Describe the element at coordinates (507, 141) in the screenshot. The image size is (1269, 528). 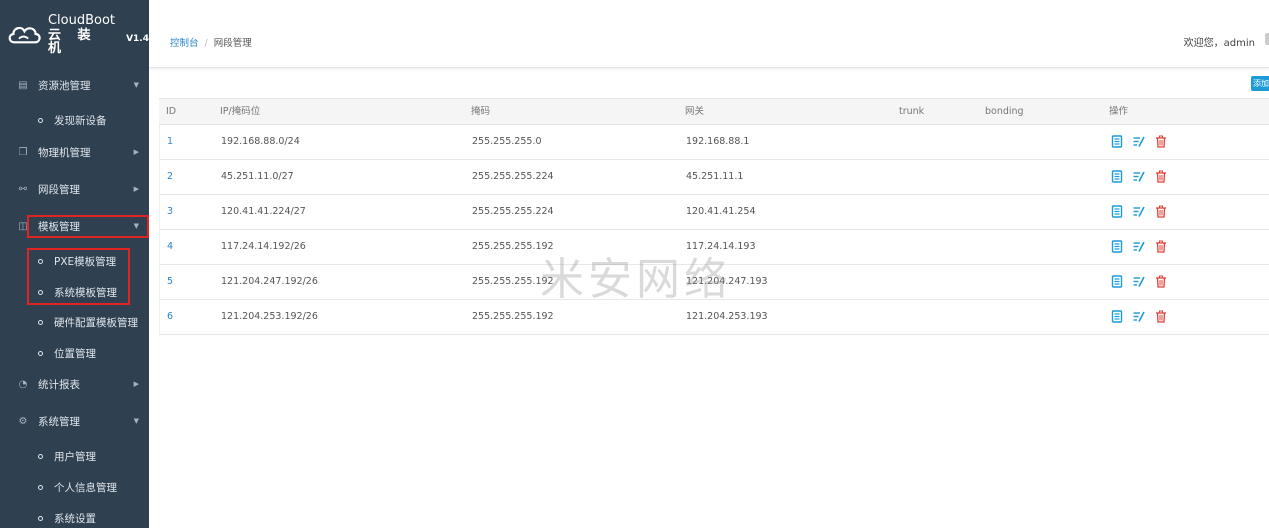
I see `cell-mask: 255.255.255.0` at that location.